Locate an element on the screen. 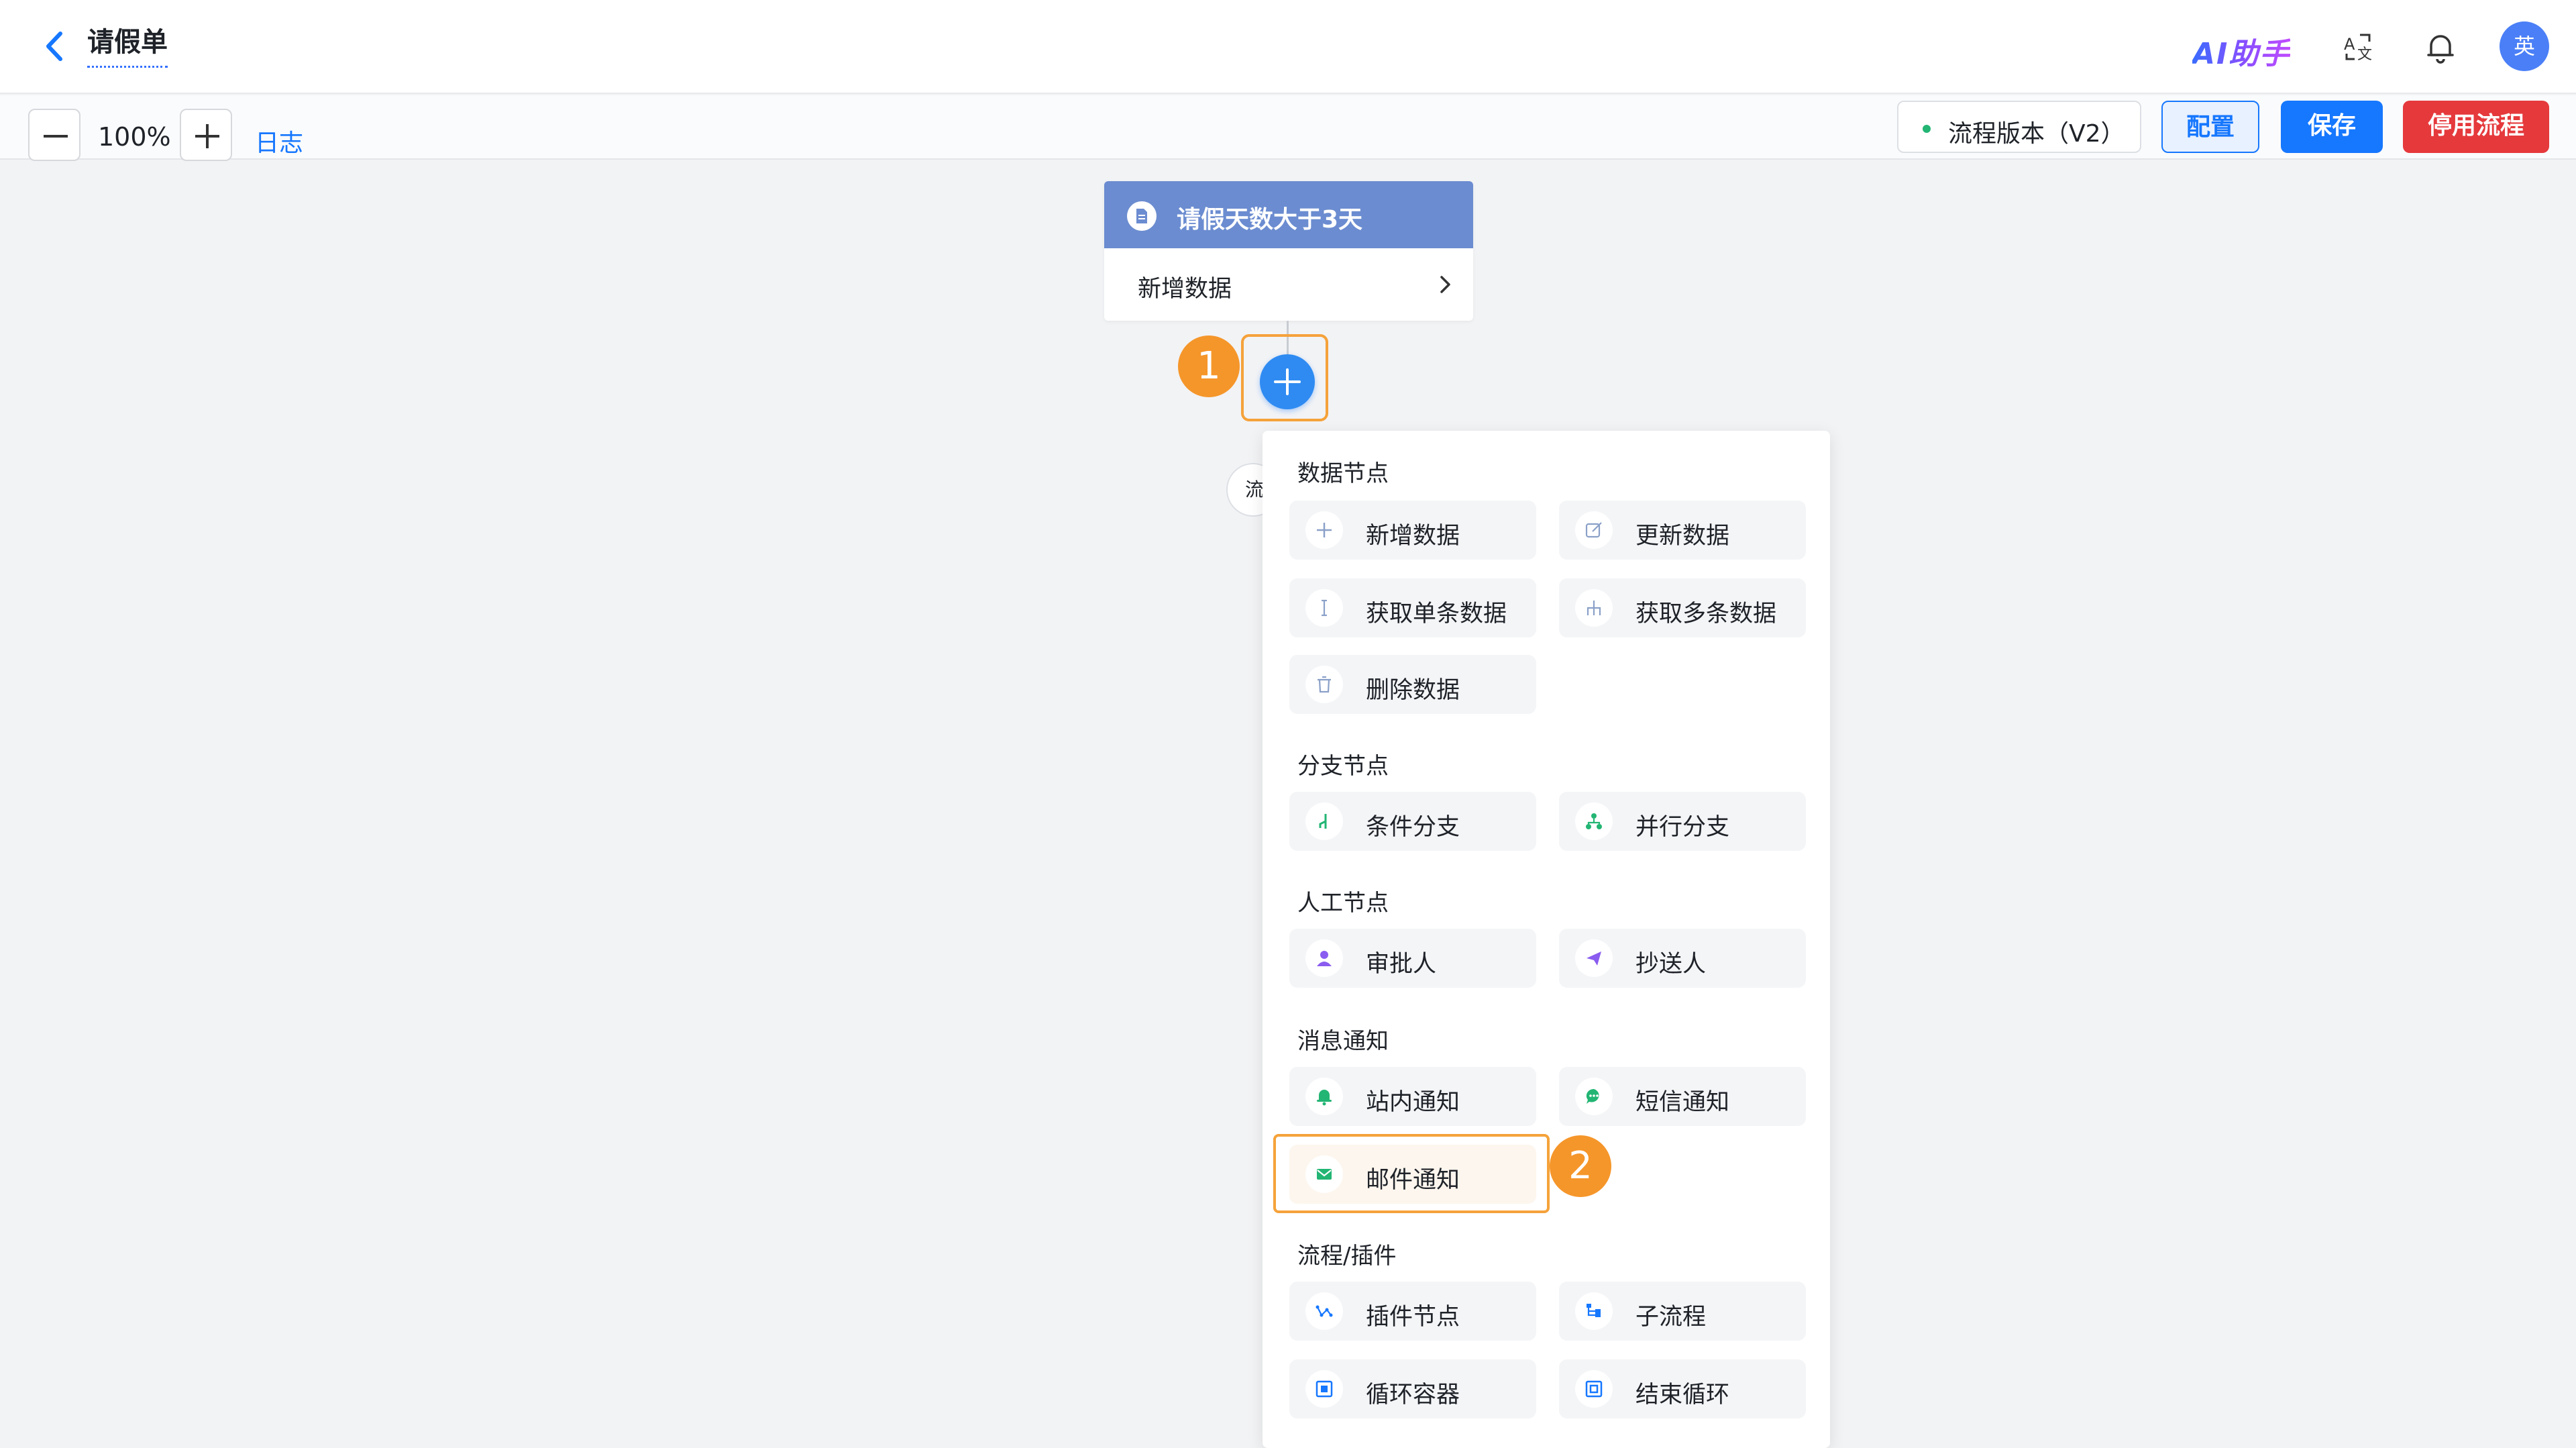 The width and height of the screenshot is (2576, 1448). section-title-manual: 人工节点 is located at coordinates (1343, 903).